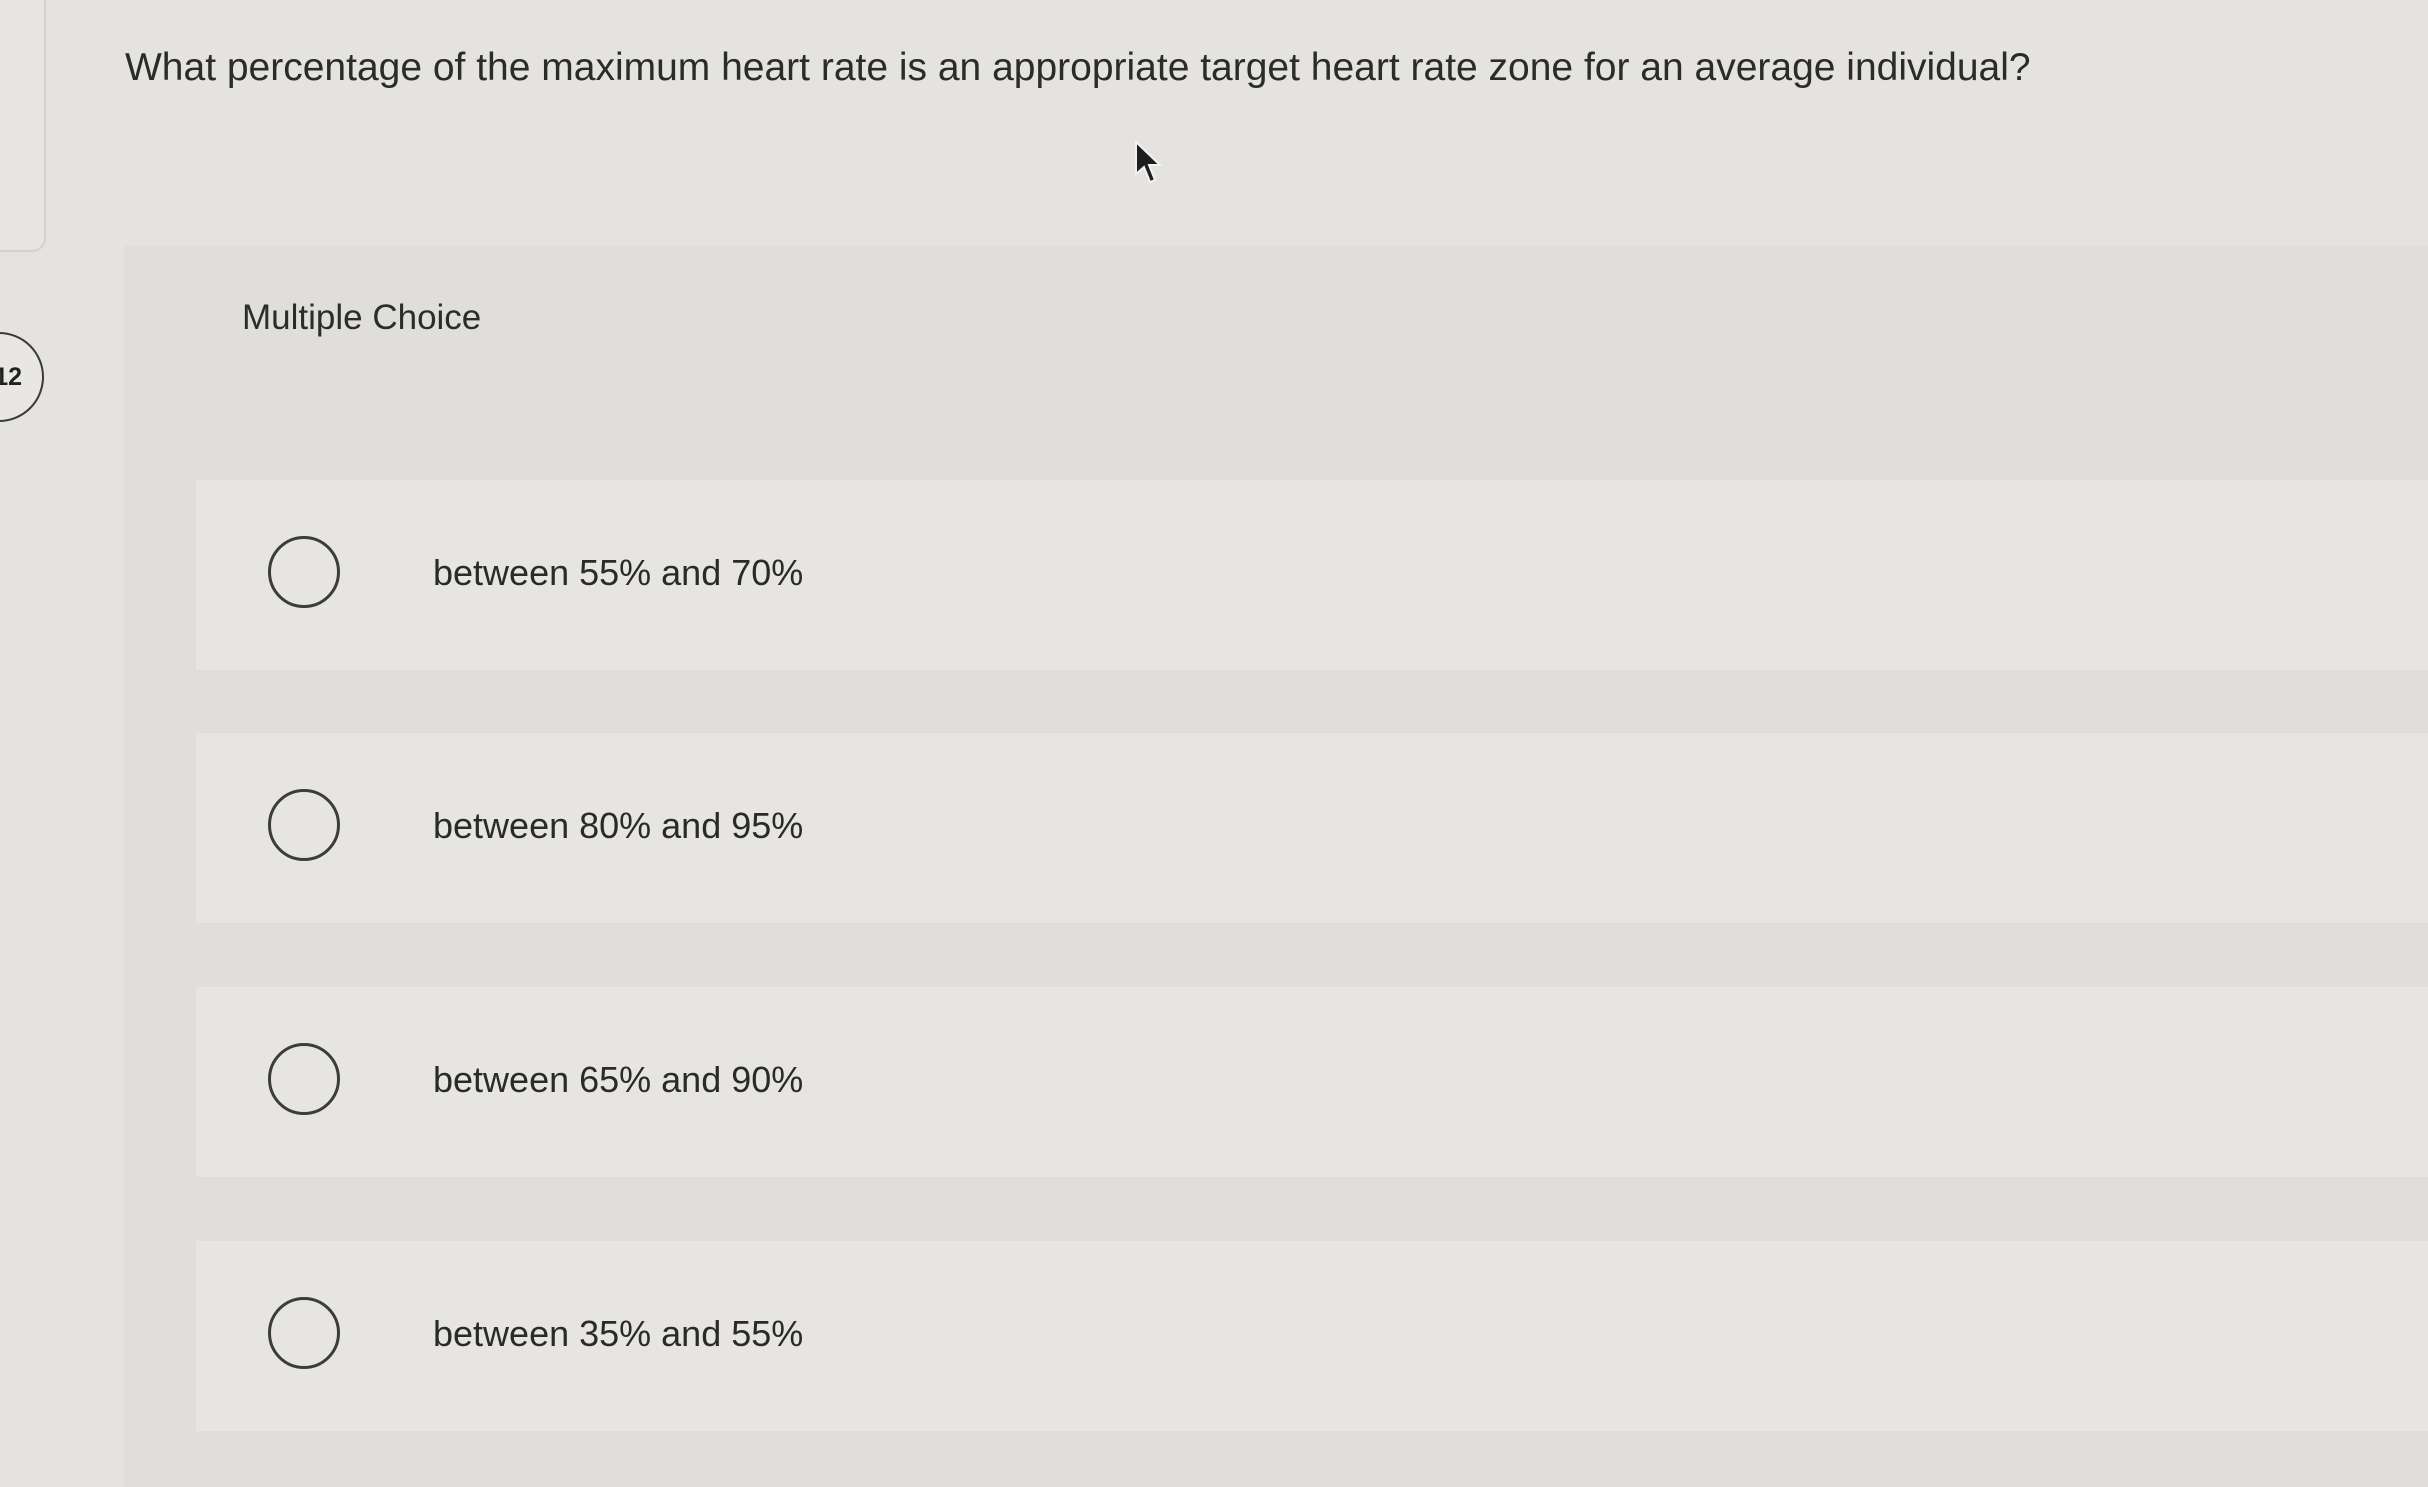 The image size is (2428, 1487). I want to click on question-number-badge: 12, so click(22, 377).